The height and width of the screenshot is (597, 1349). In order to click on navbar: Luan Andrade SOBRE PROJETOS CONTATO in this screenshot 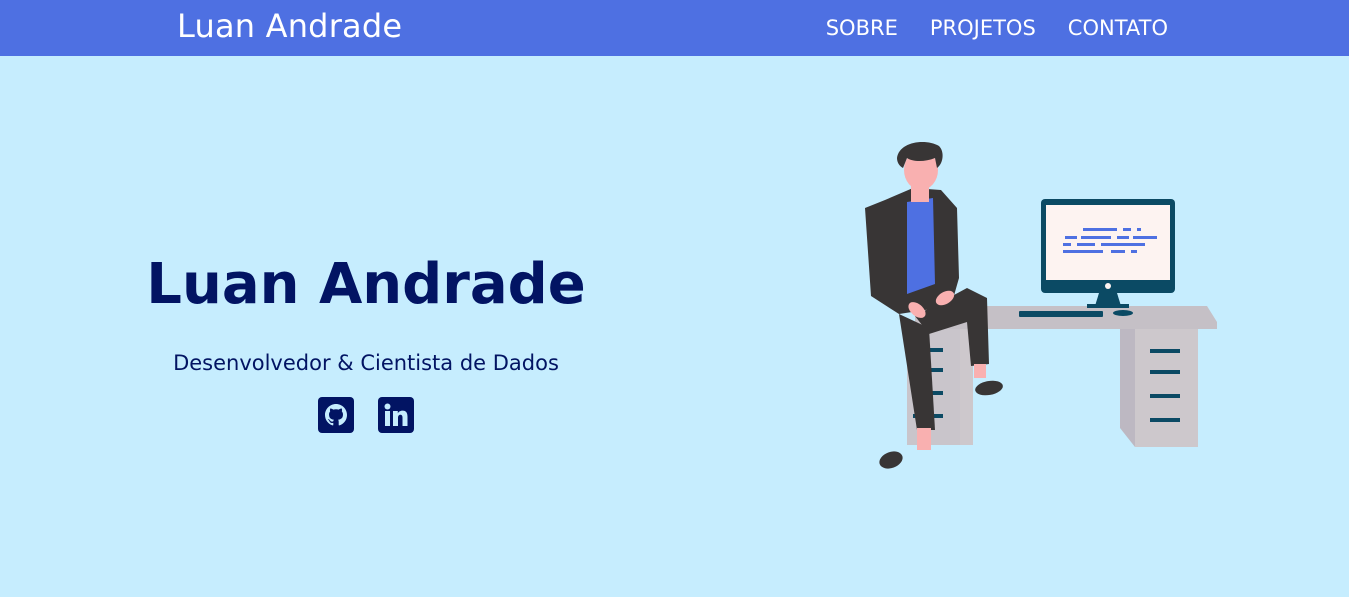, I will do `click(674, 28)`.